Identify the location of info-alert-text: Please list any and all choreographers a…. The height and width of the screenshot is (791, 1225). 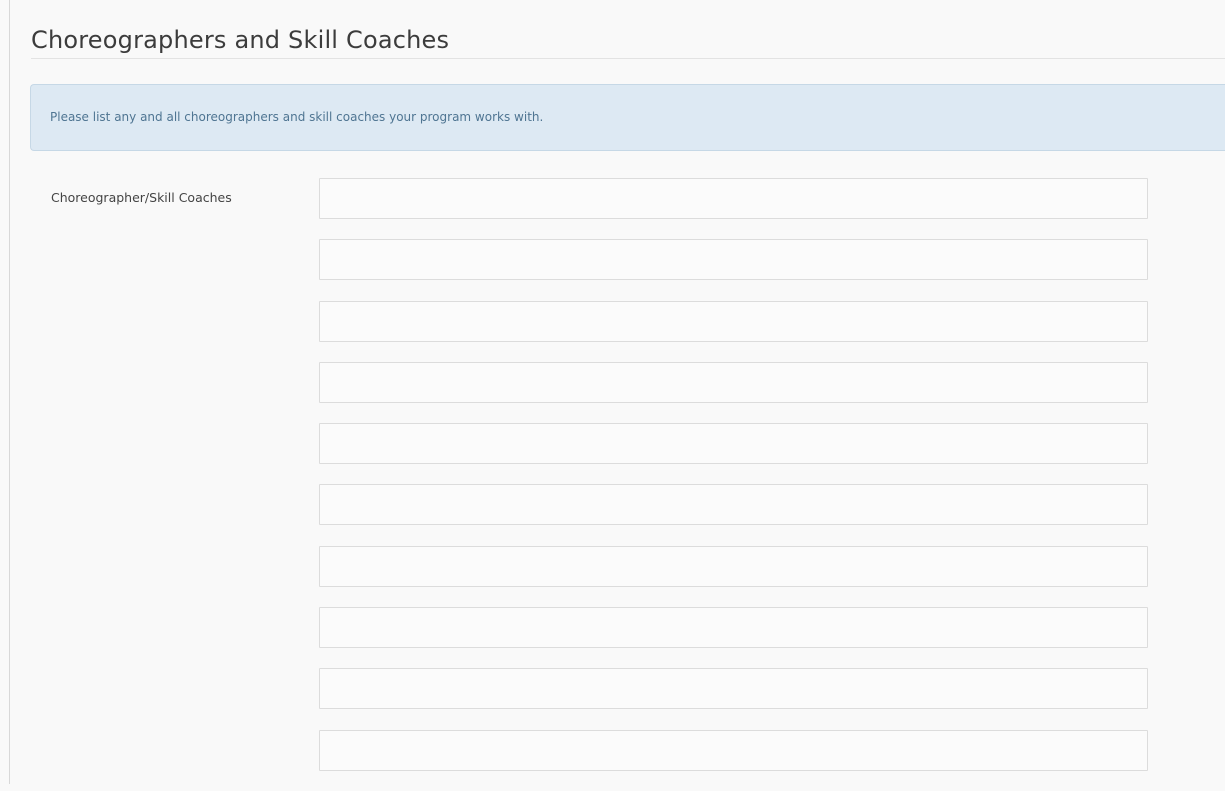
(297, 117).